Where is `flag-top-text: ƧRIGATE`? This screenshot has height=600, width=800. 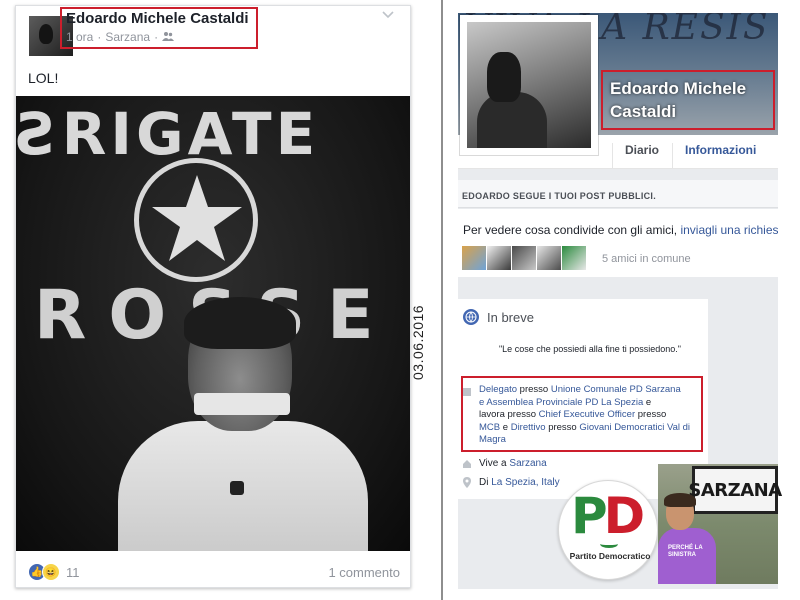 flag-top-text: ƧRIGATE is located at coordinates (168, 134).